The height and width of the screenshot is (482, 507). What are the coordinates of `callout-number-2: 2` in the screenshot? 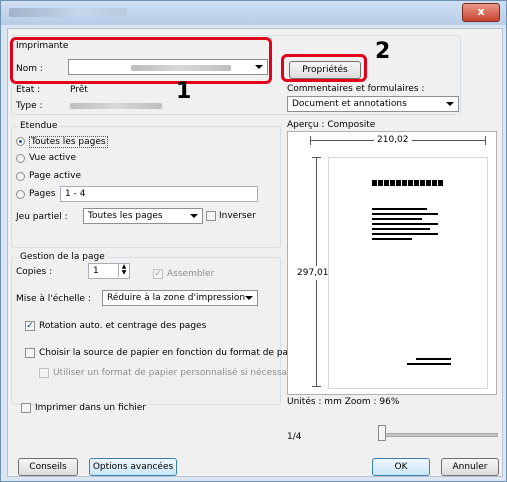 It's located at (383, 51).